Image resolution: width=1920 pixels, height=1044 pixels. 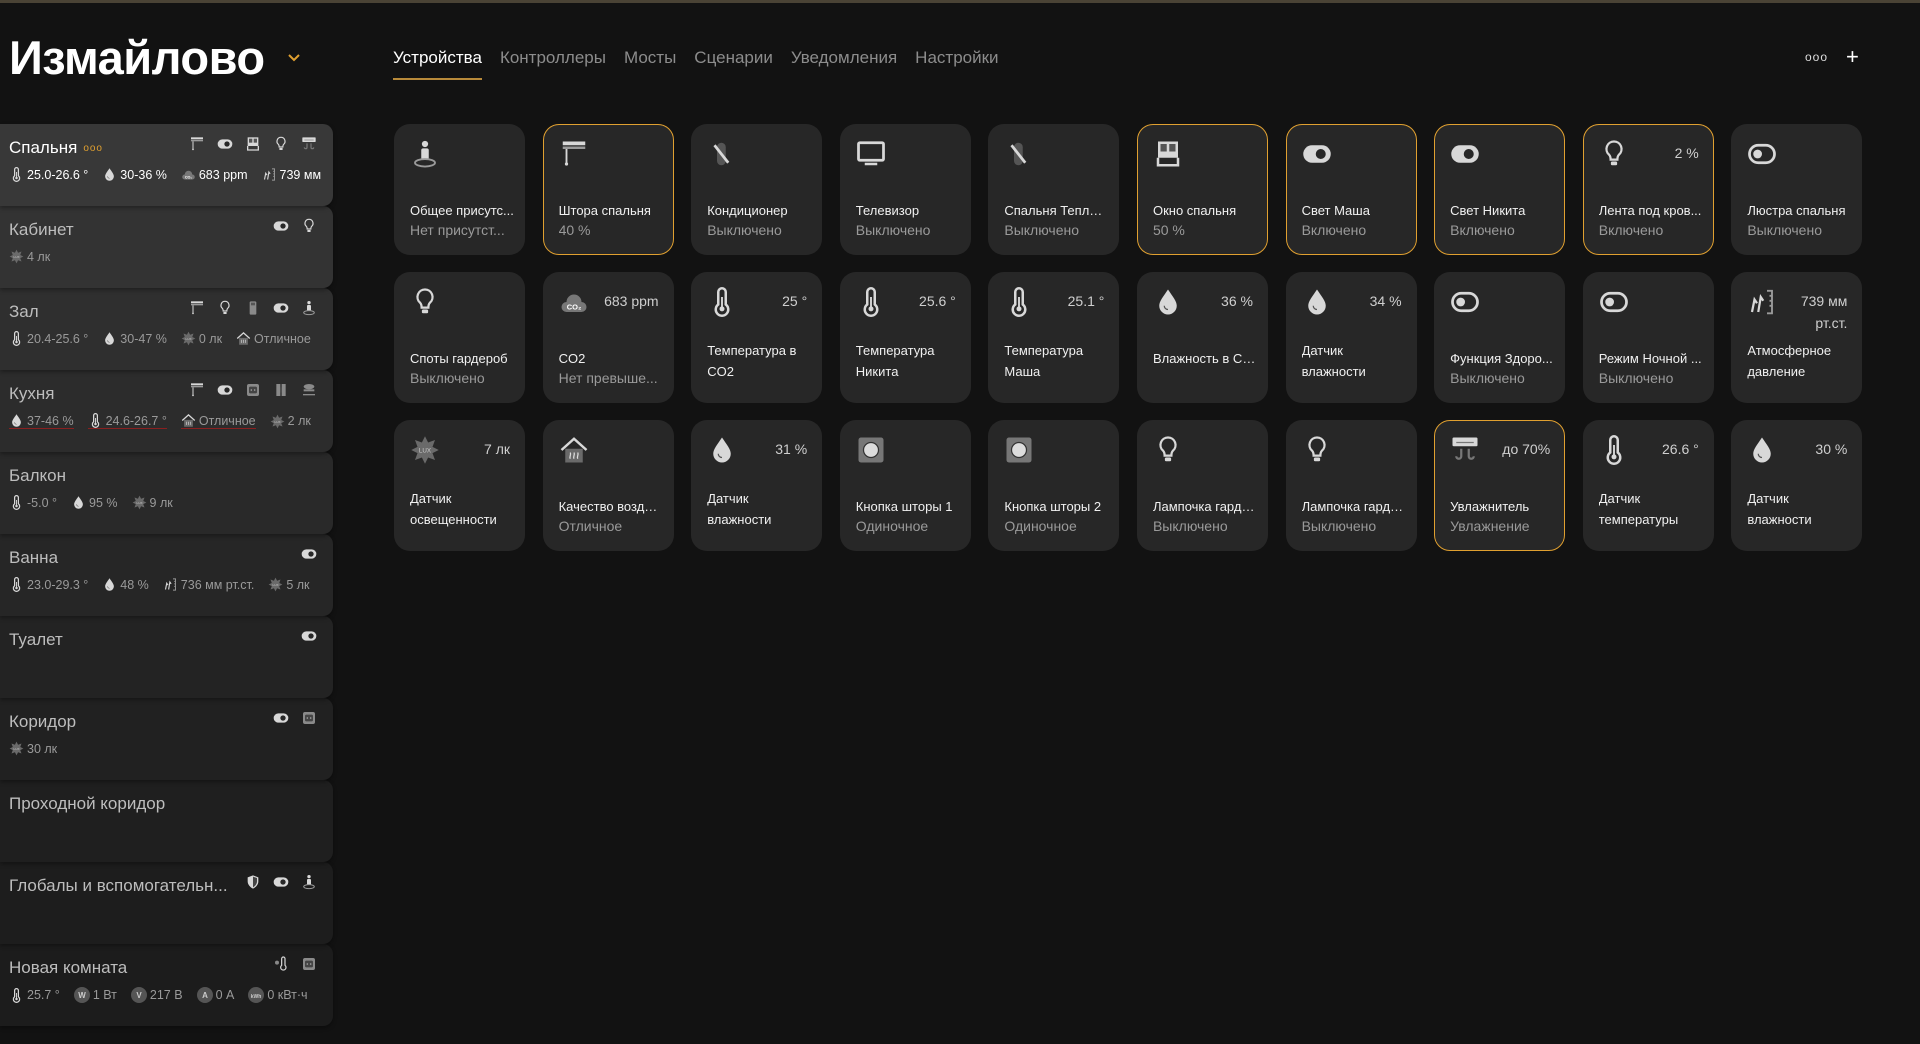 What do you see at coordinates (1816, 57) in the screenshot?
I see `more-icon: ооо` at bounding box center [1816, 57].